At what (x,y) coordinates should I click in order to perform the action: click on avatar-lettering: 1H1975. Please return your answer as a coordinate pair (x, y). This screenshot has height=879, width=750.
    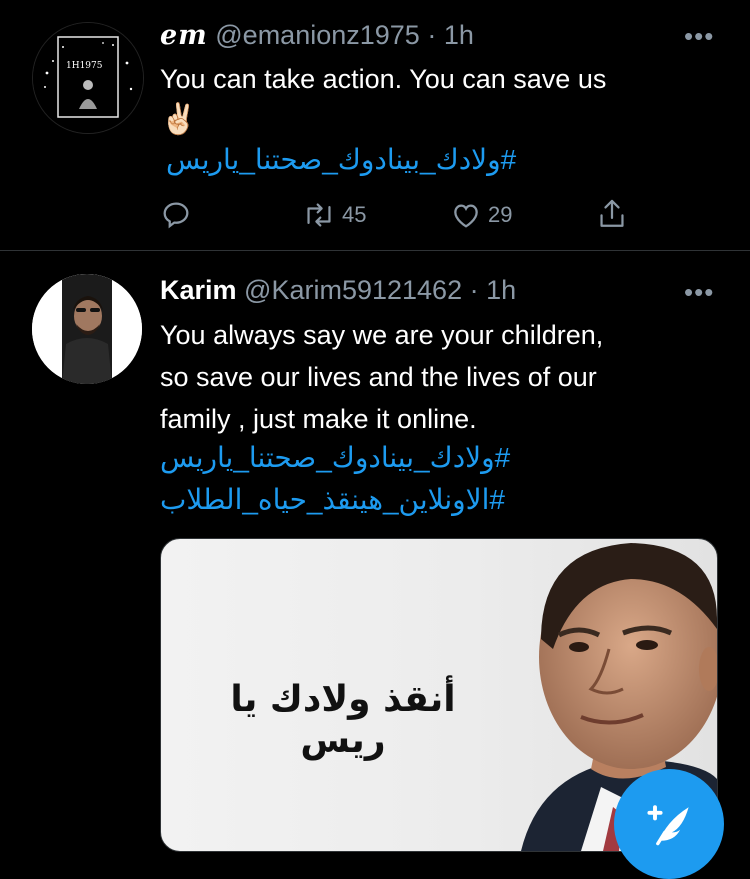
    Looking at the image, I should click on (84, 66).